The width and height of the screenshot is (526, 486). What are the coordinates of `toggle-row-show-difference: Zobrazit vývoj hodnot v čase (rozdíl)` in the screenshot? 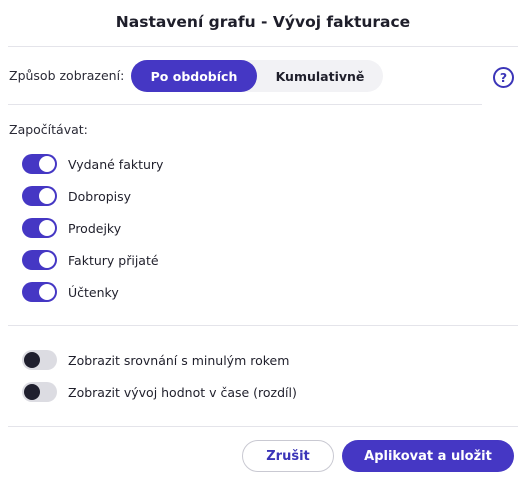 It's located at (159, 392).